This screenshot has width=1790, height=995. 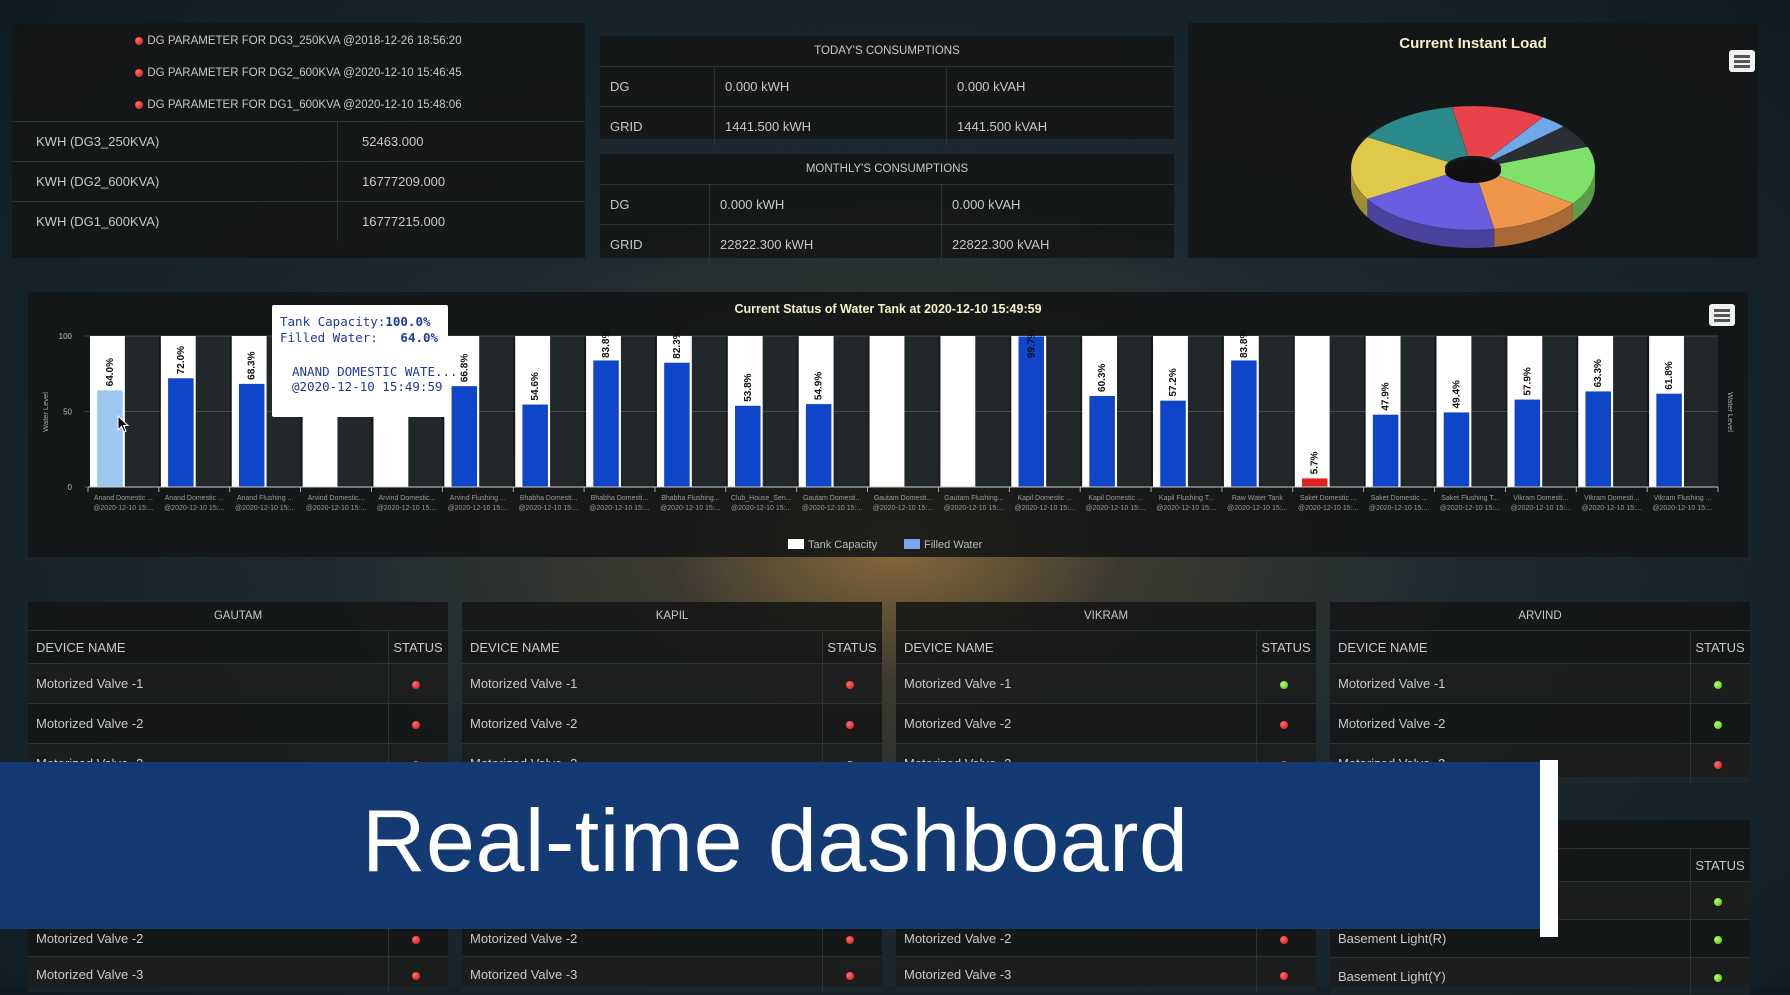 I want to click on device-name: Motorized Valve -3, so click(x=642, y=975).